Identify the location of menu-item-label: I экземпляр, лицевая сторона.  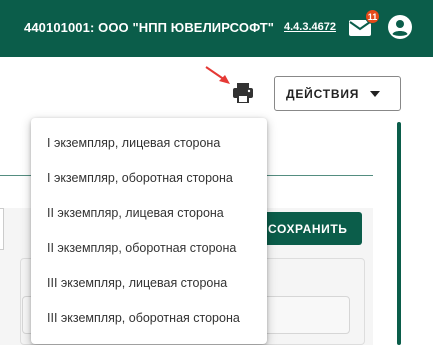
(134, 143).